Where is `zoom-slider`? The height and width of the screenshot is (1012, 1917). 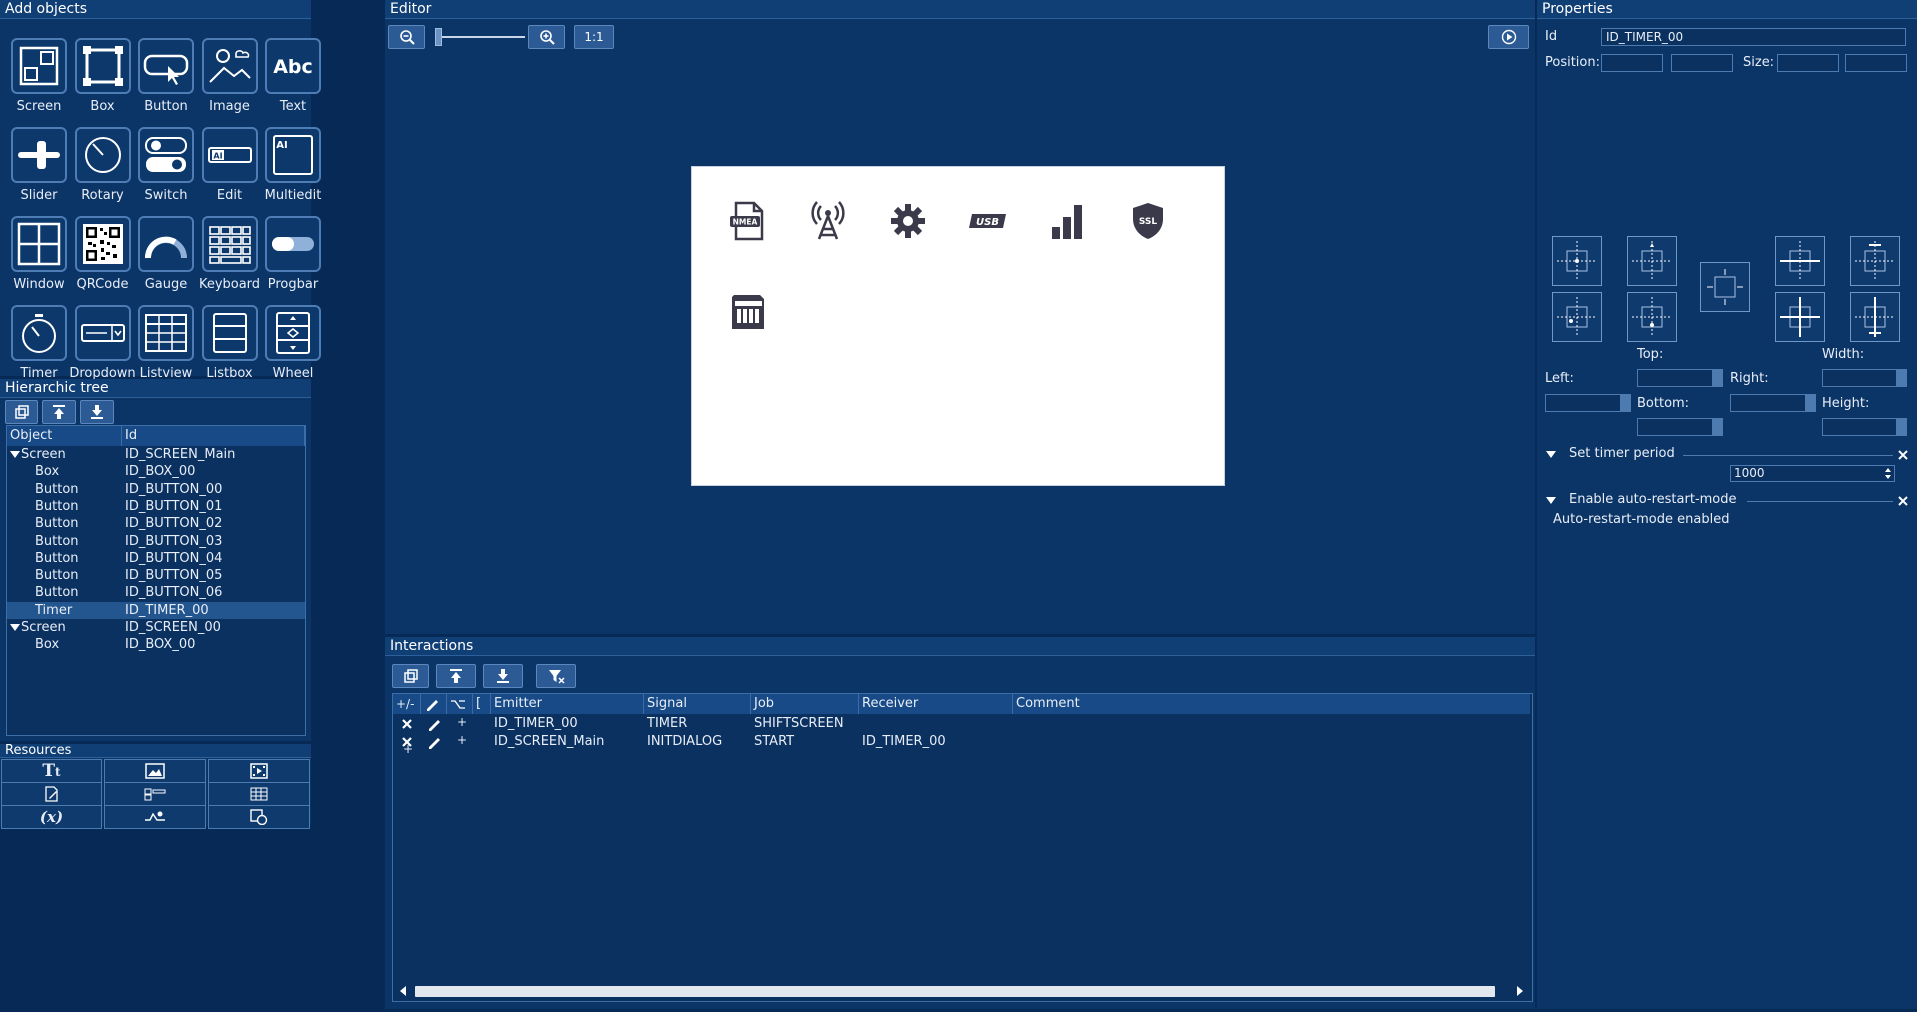 zoom-slider is located at coordinates (480, 37).